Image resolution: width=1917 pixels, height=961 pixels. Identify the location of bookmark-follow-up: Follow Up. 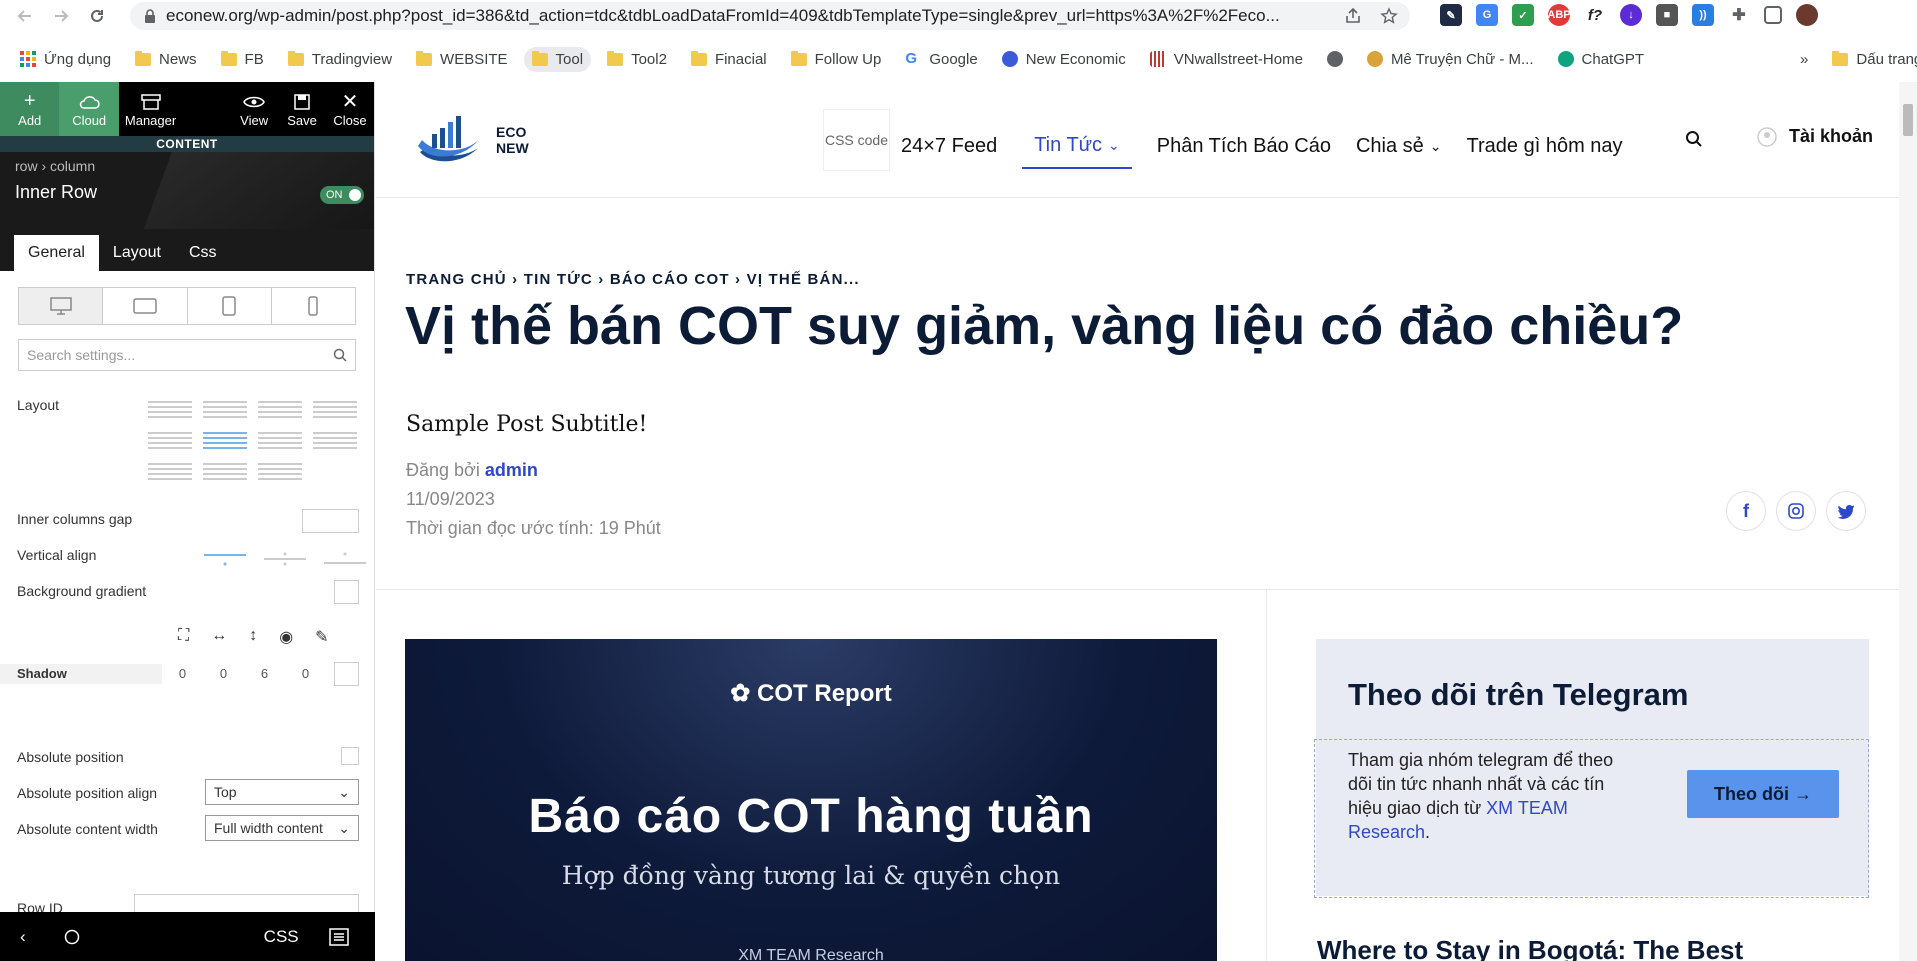
(836, 59).